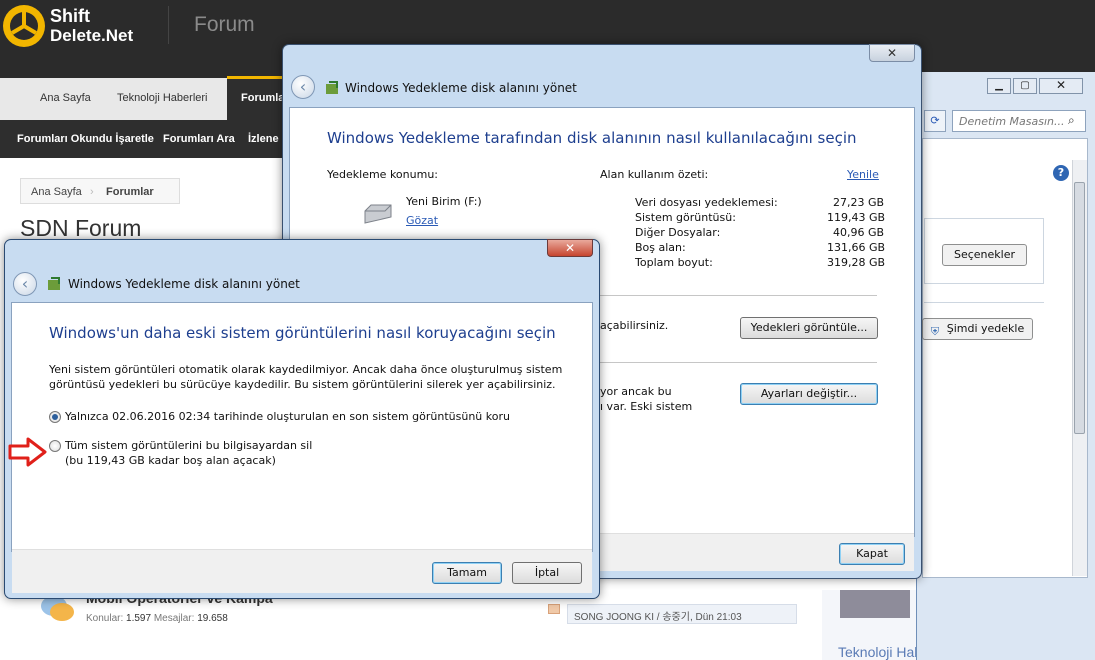 This screenshot has height=660, width=1095. What do you see at coordinates (212, 618) in the screenshot?
I see `stats-posts: 19.658` at bounding box center [212, 618].